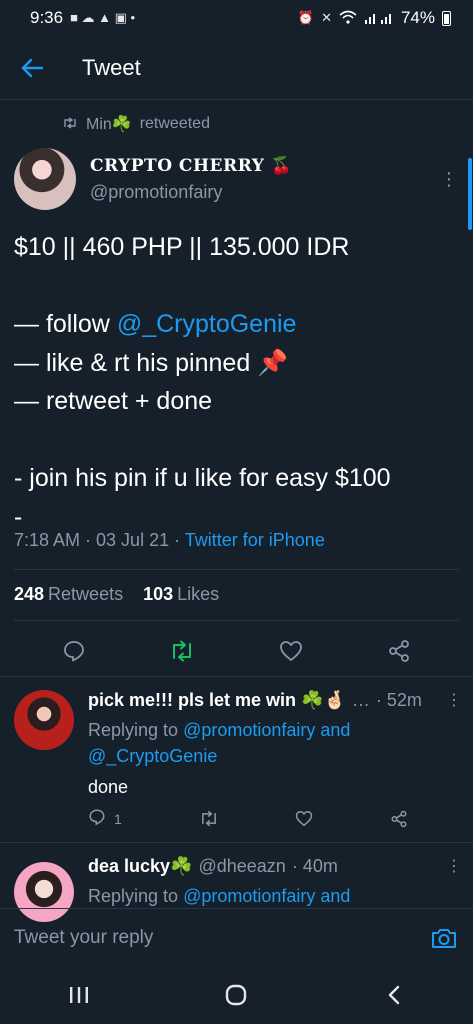  What do you see at coordinates (202, 478) in the screenshot?
I see `tweet-line: - join his pin if u like for easy $100` at bounding box center [202, 478].